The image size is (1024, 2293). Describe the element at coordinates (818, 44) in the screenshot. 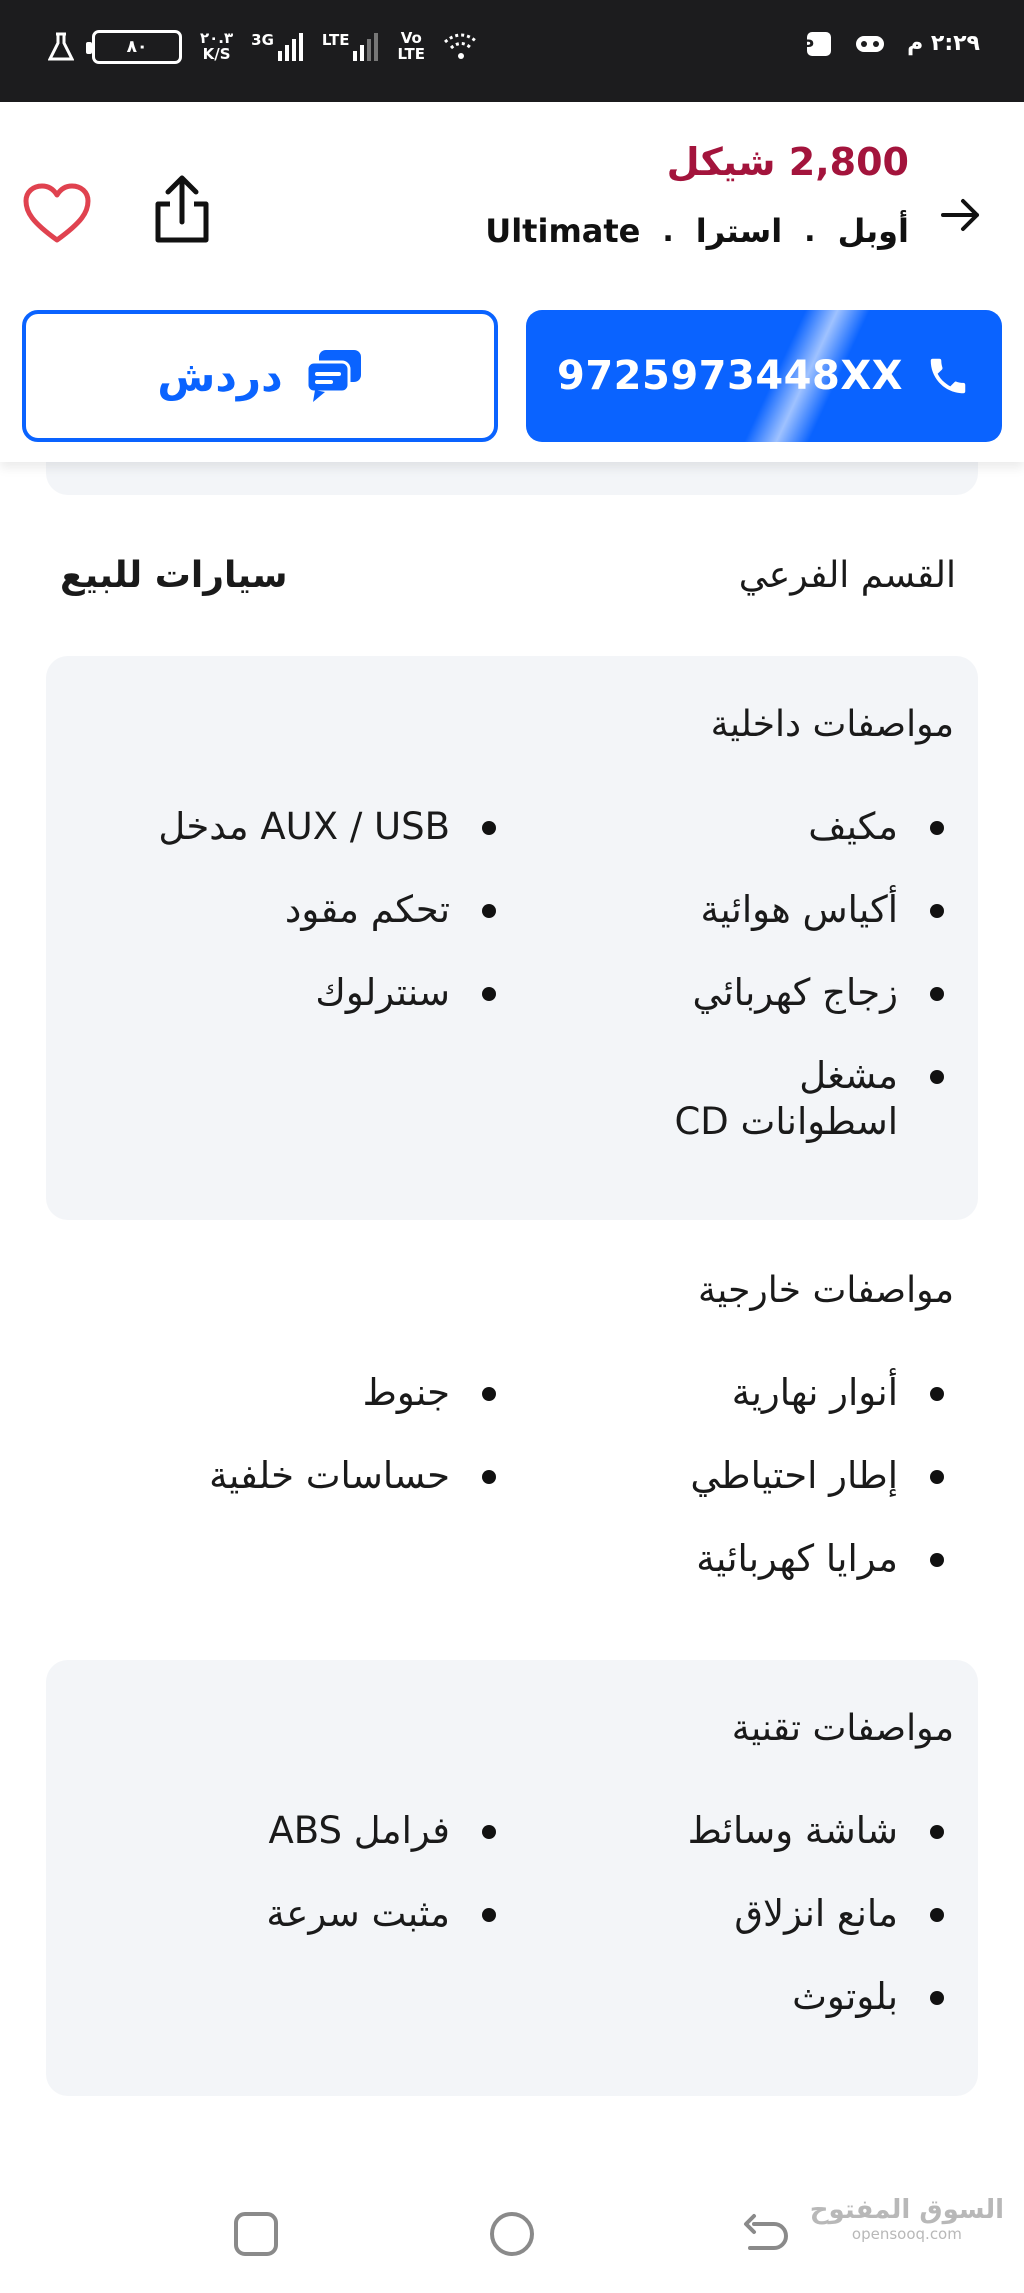

I see `parking-app-icon: P` at that location.